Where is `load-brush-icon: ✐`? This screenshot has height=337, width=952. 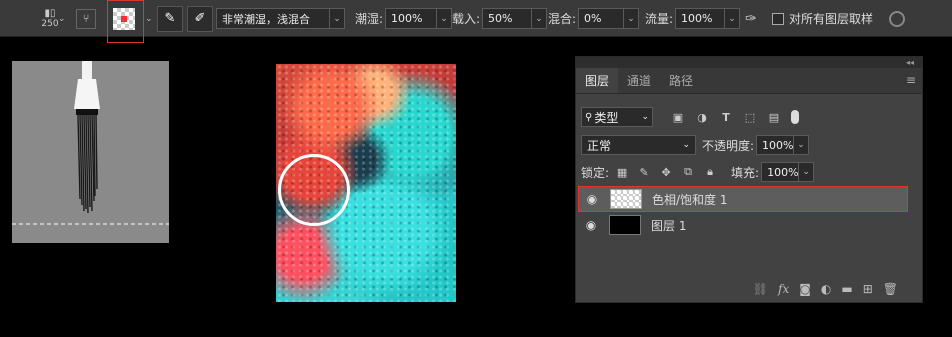 load-brush-icon: ✐ is located at coordinates (200, 18).